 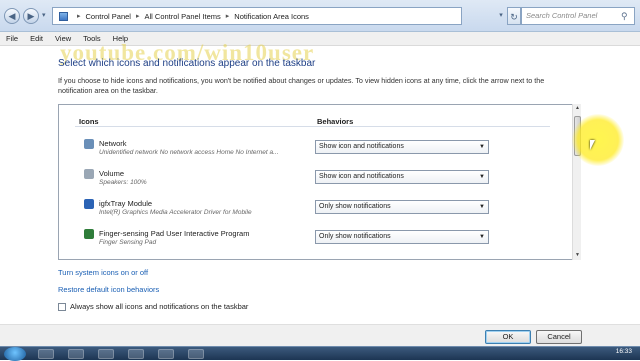 I want to click on intel-graphics-icon, so click(x=89, y=204).